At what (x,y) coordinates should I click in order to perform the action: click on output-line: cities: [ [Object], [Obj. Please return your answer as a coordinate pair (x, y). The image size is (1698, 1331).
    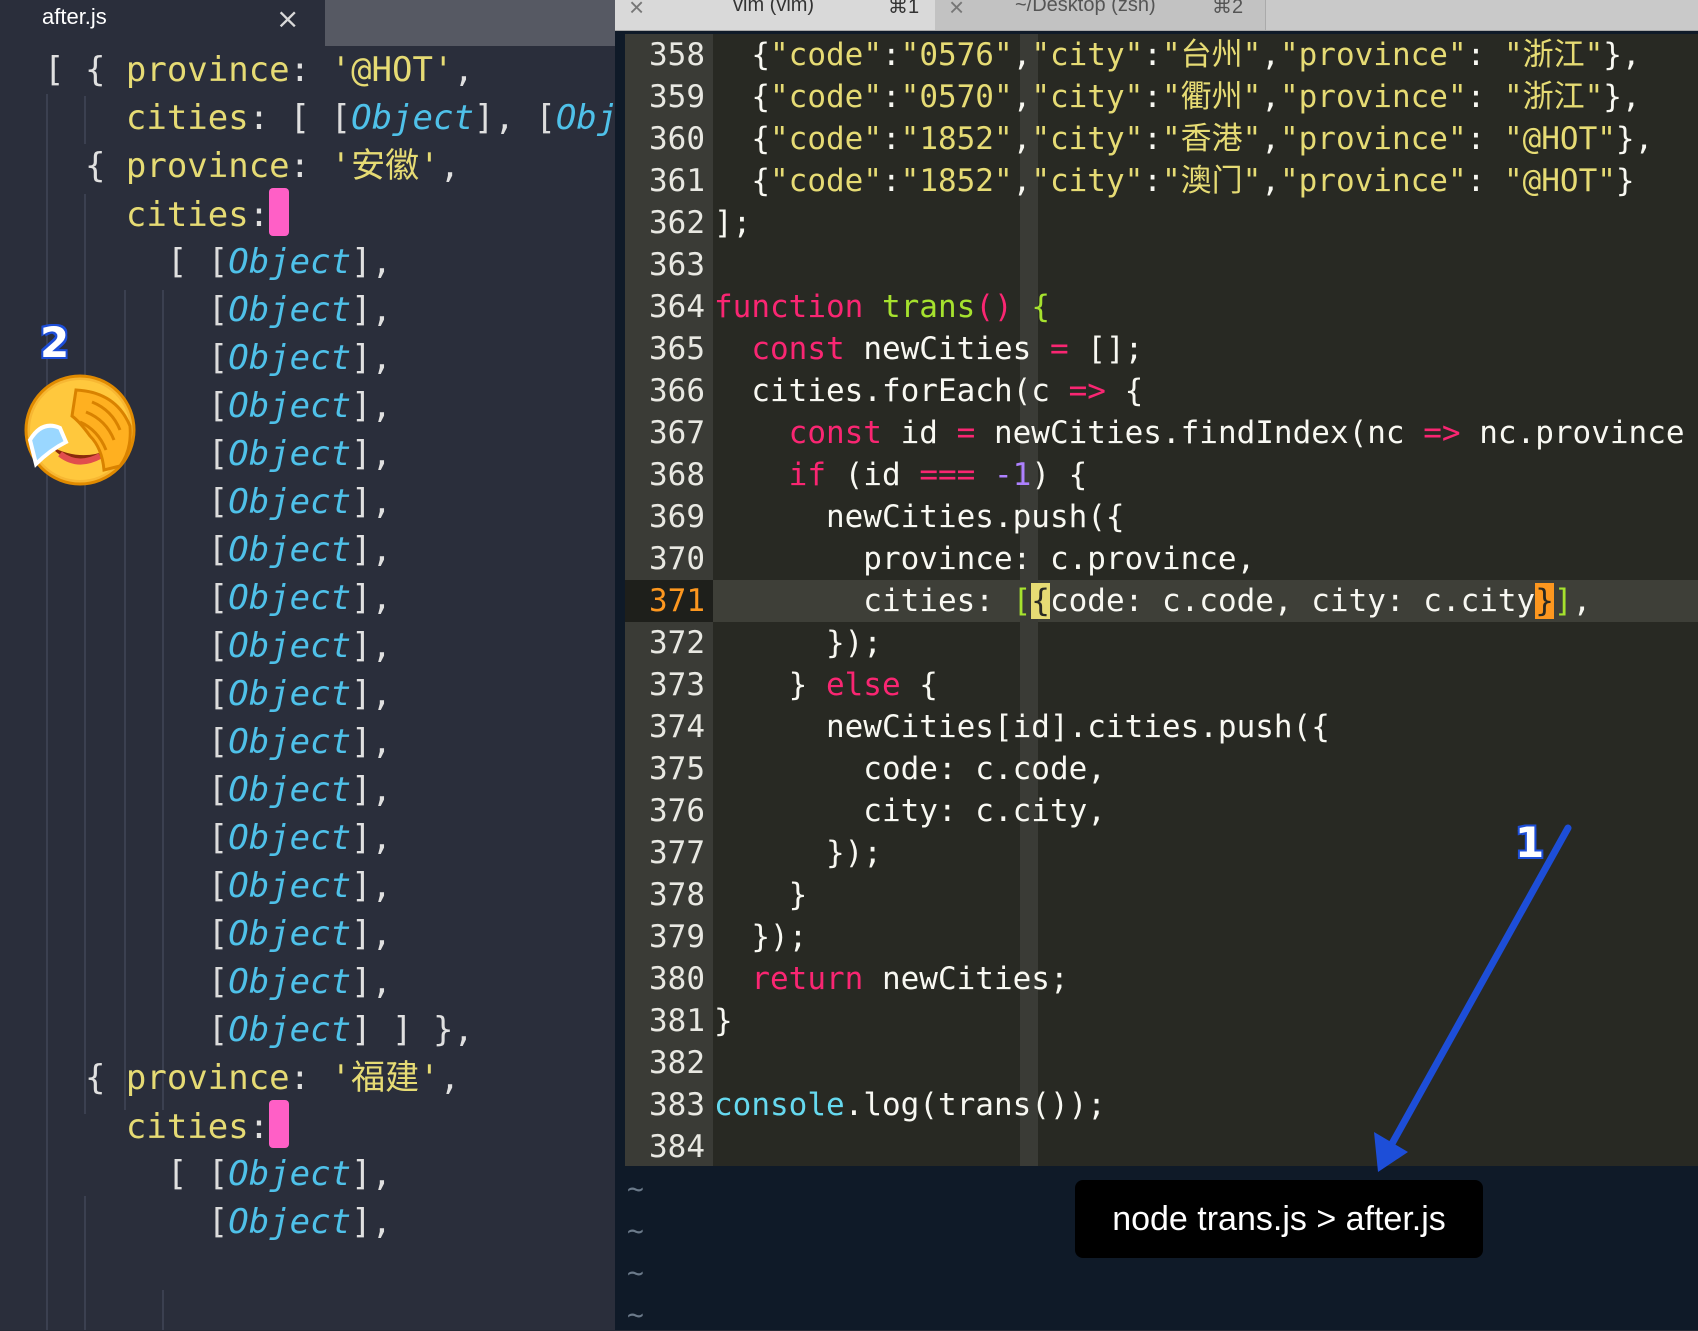
    Looking at the image, I should click on (370, 118).